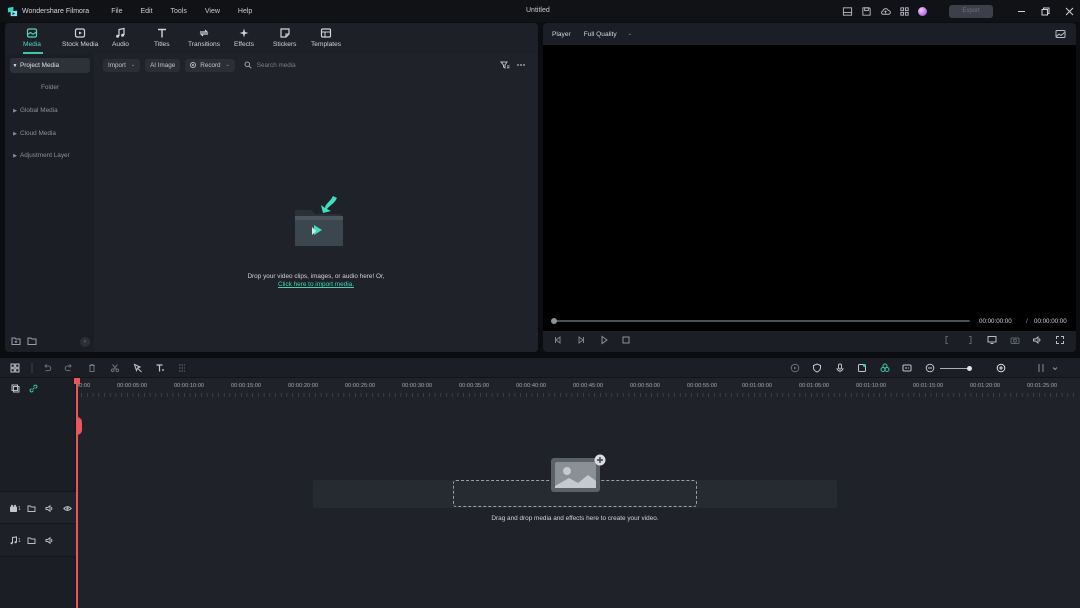 This screenshot has height=608, width=1080. I want to click on tab-titles: Titles, so click(162, 37).